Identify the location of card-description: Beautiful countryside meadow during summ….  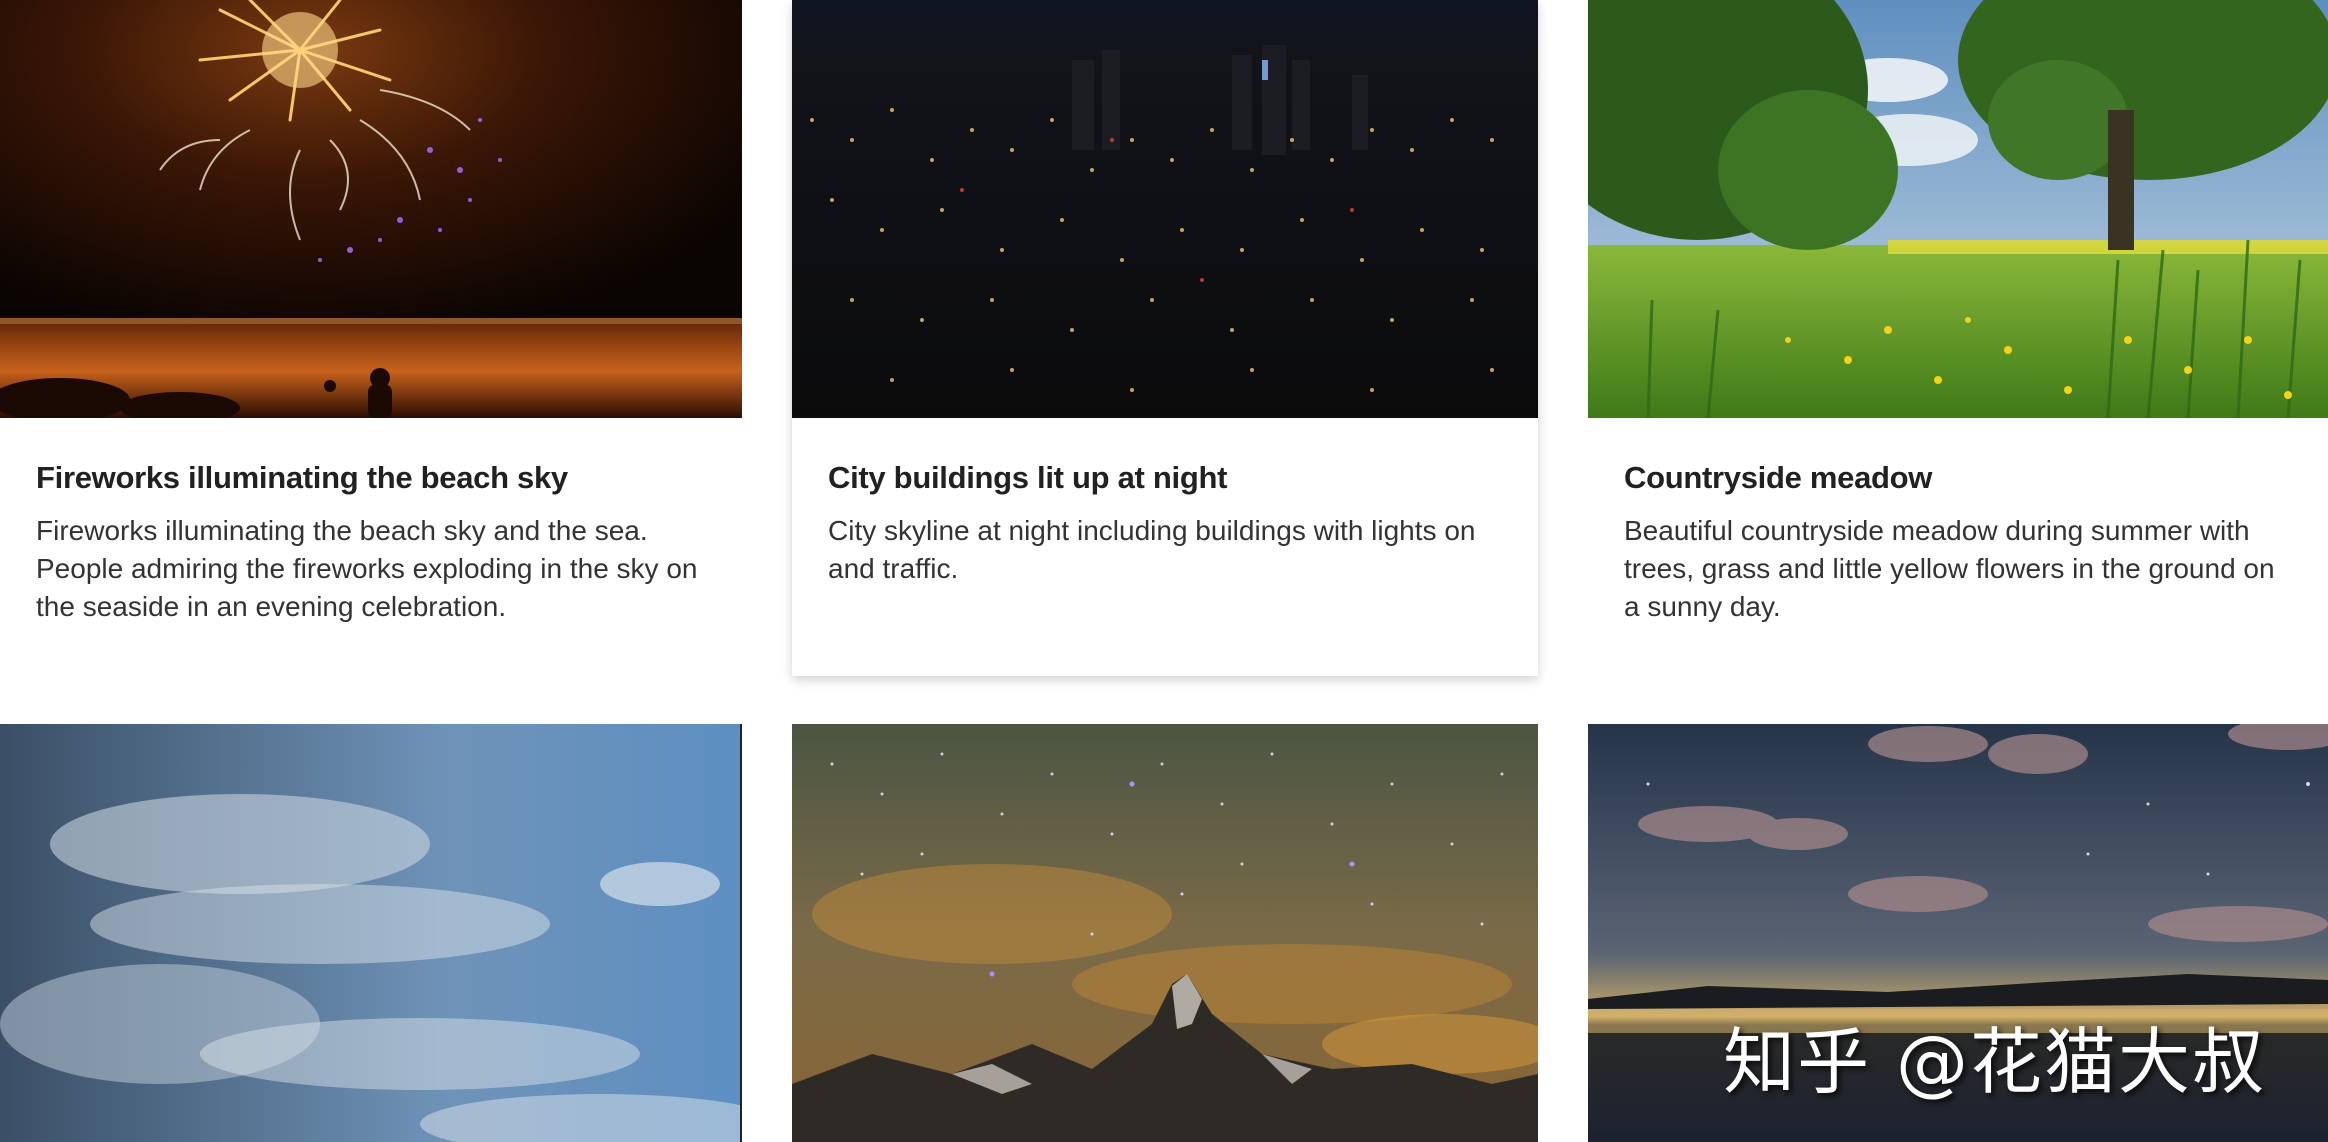
(1949, 568).